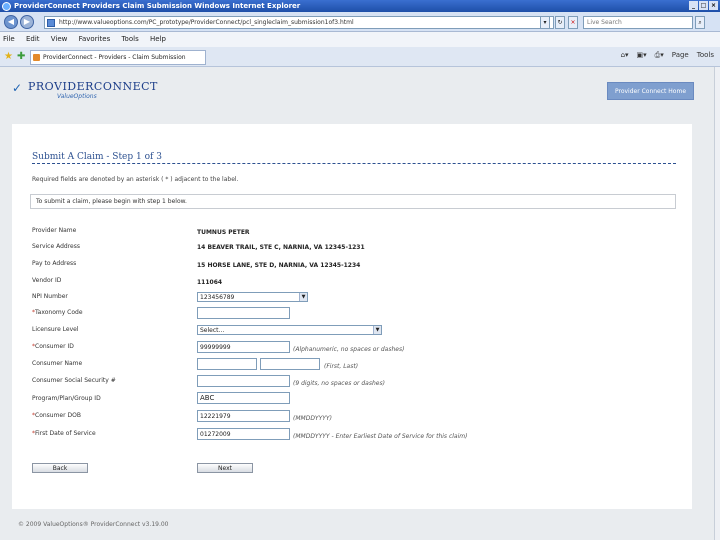 The image size is (720, 540). I want to click on consumer-name-label: Consumer Name, so click(57, 363).